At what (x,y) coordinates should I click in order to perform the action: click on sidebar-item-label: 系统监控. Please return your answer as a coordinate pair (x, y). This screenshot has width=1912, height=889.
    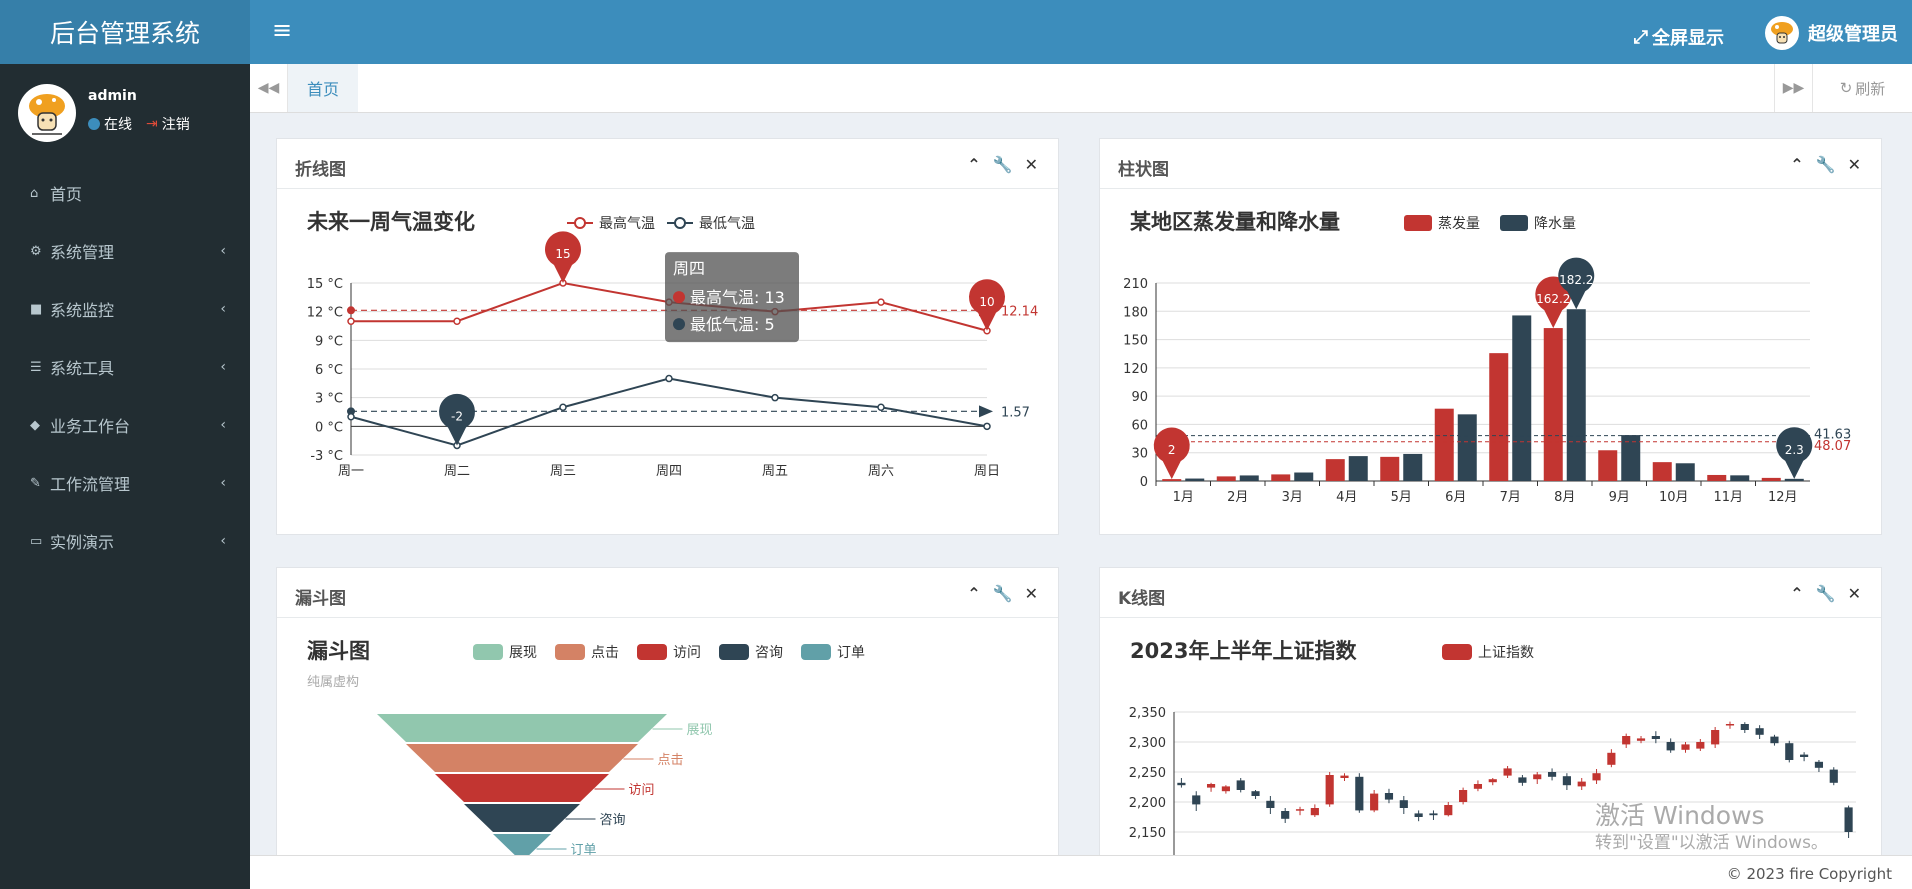
    Looking at the image, I should click on (82, 310).